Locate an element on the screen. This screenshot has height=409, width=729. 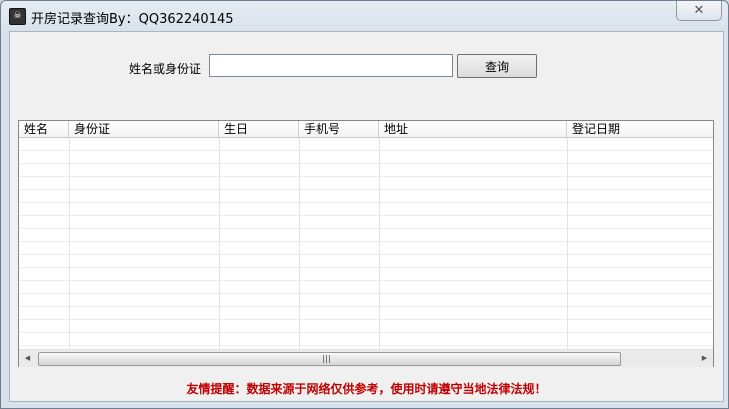
horizontal-scrollbar: ◀ ▶ is located at coordinates (366, 358).